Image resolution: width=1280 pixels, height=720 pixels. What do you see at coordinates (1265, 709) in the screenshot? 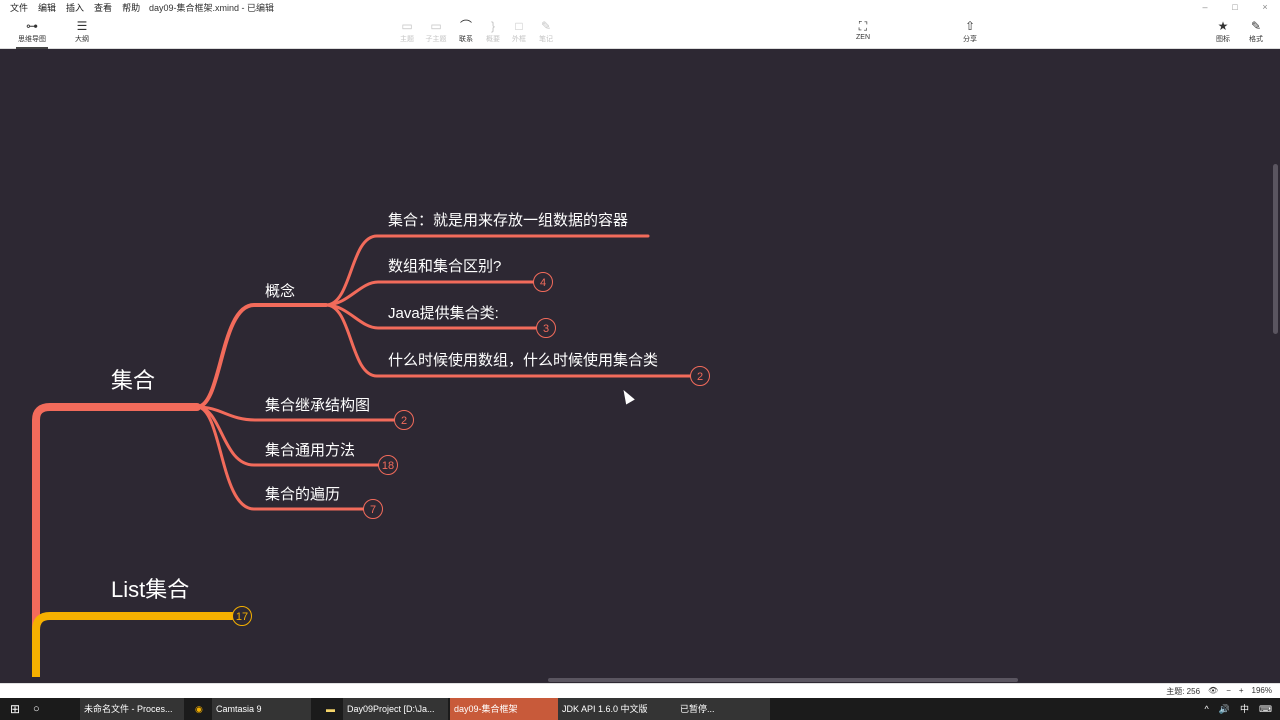
I see `keyboard-icon: ⌨` at bounding box center [1265, 709].